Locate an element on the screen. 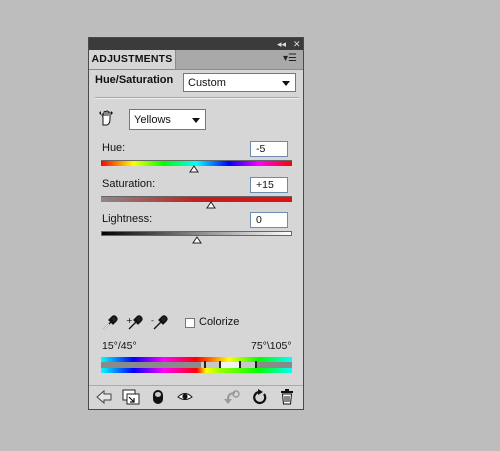 The image size is (500, 451). range-right-readout: 75°\105° is located at coordinates (271, 346).